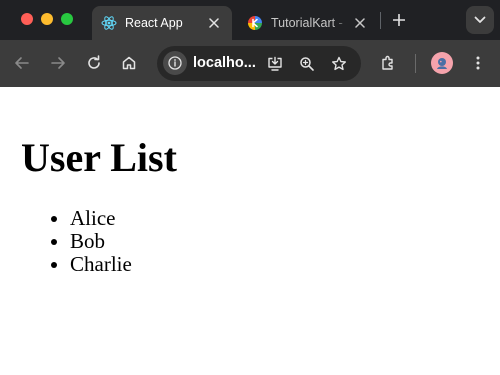 This screenshot has height=375, width=500. Describe the element at coordinates (22, 63) in the screenshot. I see `back-icon` at that location.